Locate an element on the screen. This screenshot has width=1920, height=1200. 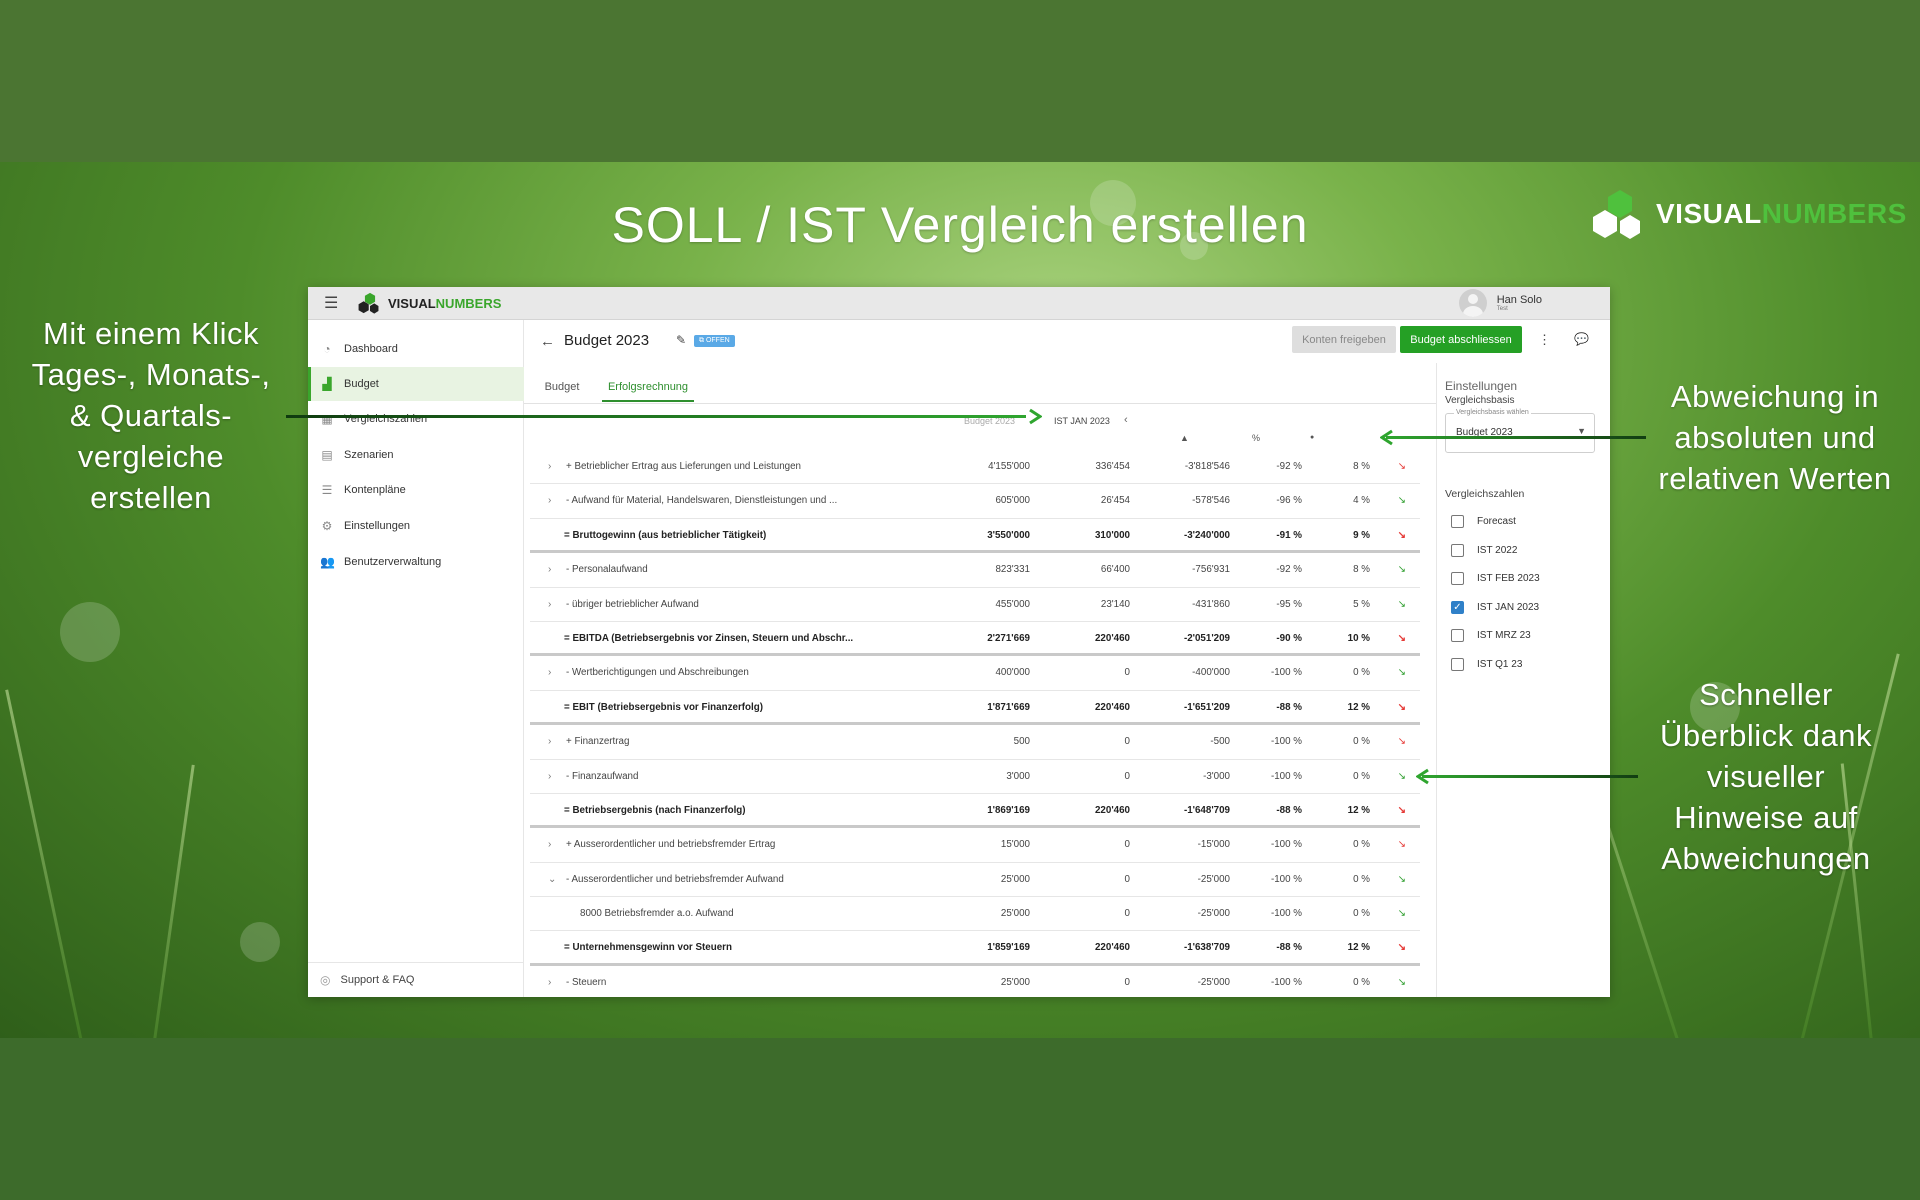
edit-pencil-icon: ✎ is located at coordinates (681, 340).